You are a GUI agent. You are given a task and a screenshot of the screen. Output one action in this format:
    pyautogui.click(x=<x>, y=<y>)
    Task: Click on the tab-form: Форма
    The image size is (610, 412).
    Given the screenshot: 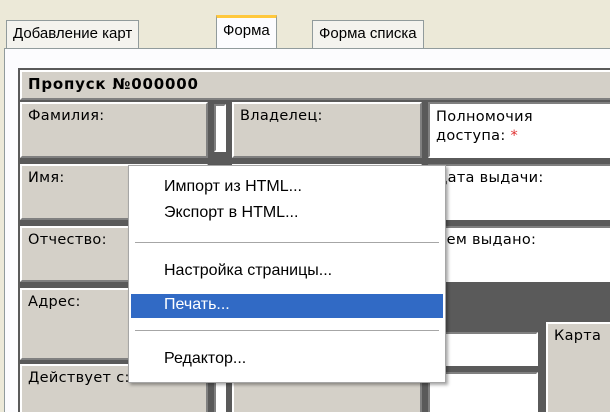 What is the action you would take?
    pyautogui.click(x=246, y=31)
    